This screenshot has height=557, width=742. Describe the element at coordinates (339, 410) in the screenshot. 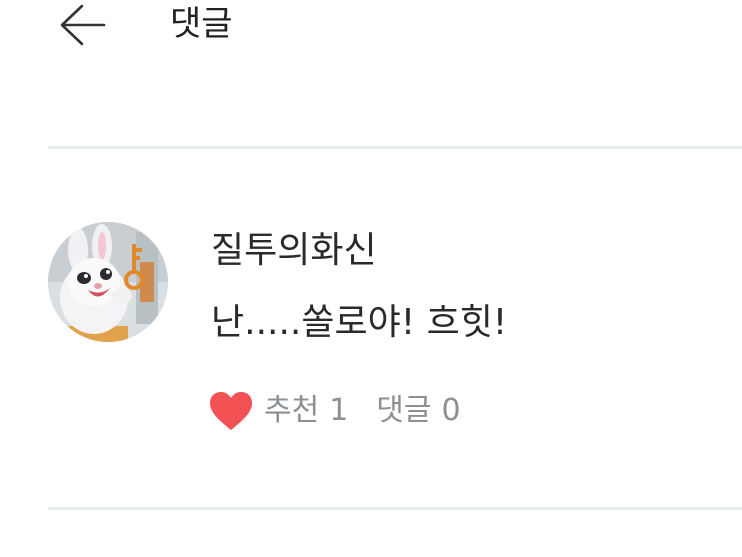

I see `like-count: 1` at that location.